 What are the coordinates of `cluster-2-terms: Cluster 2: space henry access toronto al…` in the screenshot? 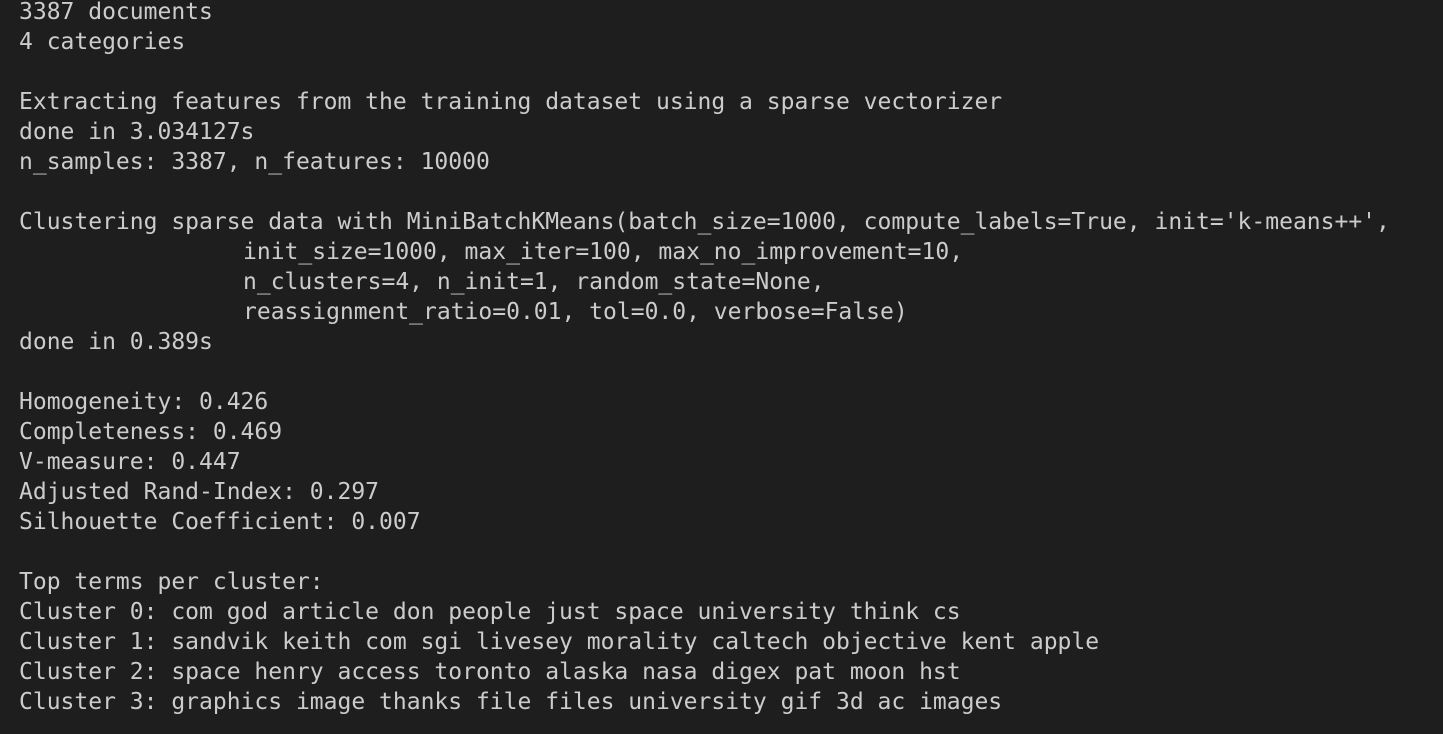 It's located at (490, 672).